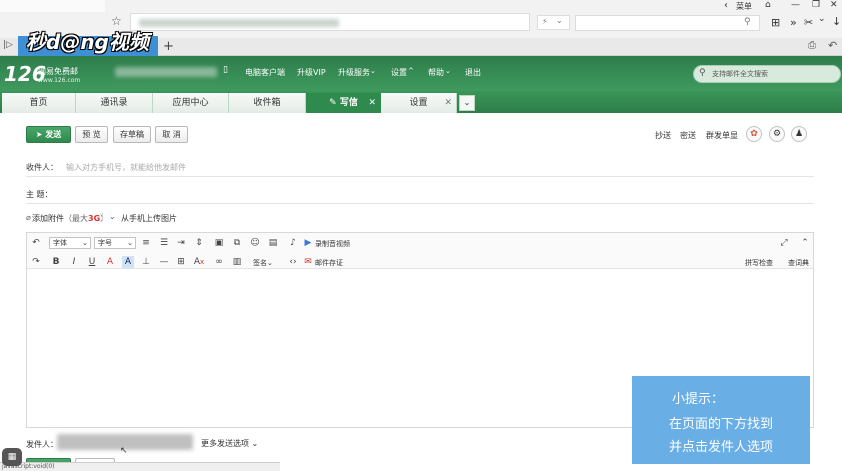 The height and width of the screenshot is (471, 842). I want to click on bcc-link: 密送, so click(688, 135).